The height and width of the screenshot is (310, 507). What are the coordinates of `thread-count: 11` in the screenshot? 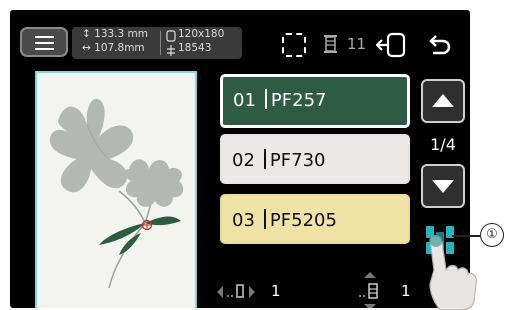 It's located at (357, 44).